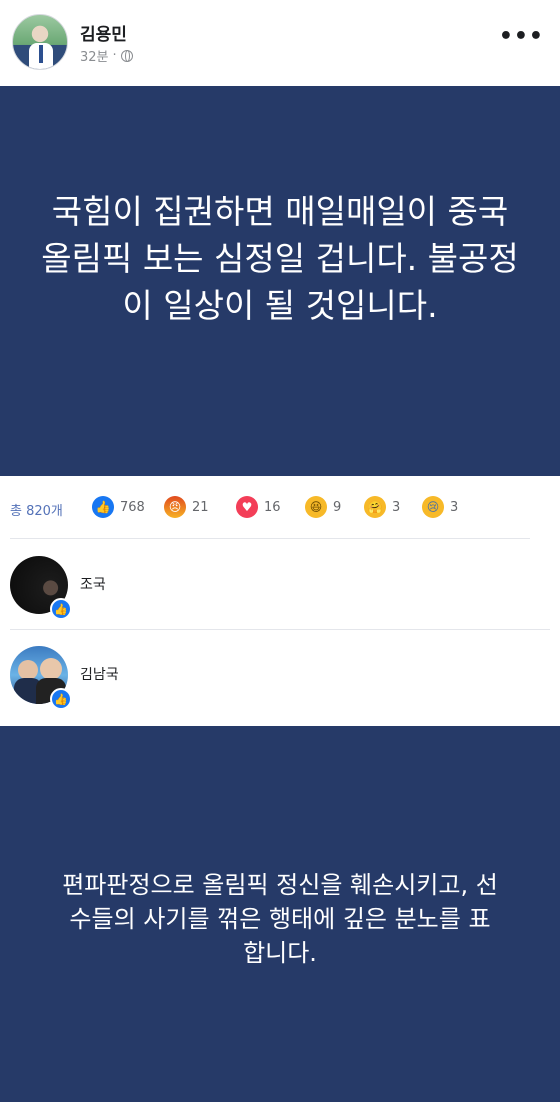 The image size is (560, 1102). Describe the element at coordinates (126, 55) in the screenshot. I see `globe-icon` at that location.